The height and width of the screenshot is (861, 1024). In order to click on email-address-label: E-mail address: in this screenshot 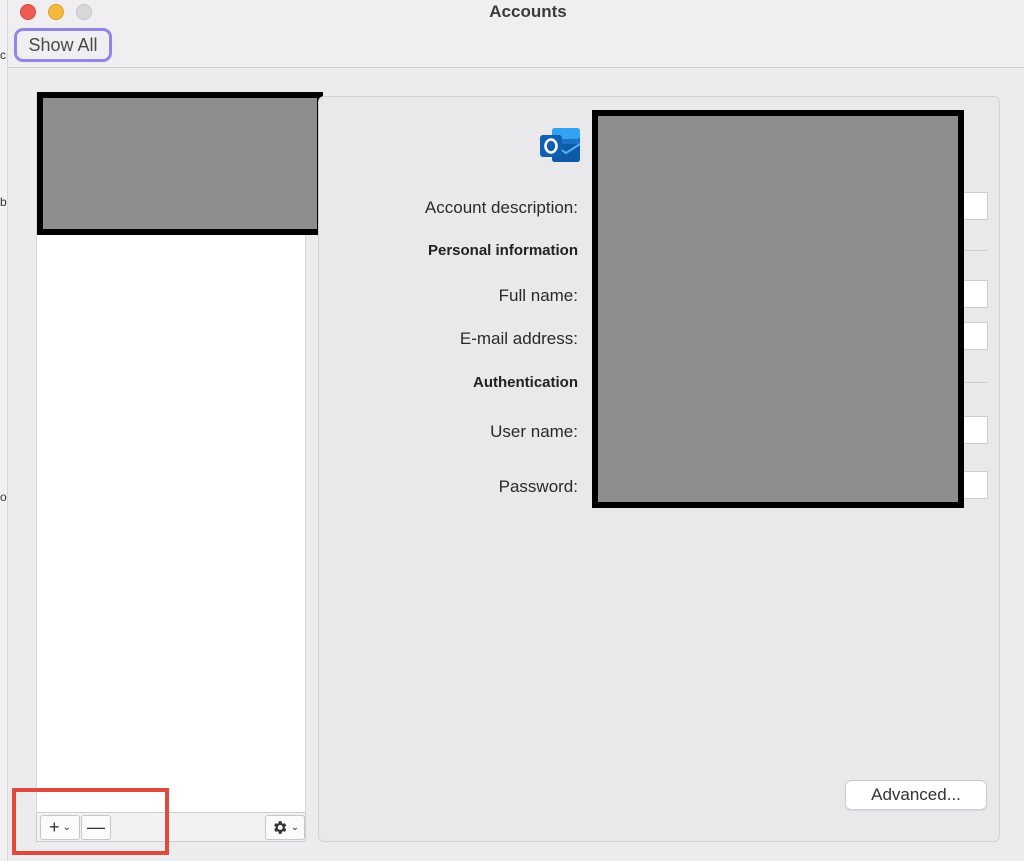, I will do `click(518, 338)`.